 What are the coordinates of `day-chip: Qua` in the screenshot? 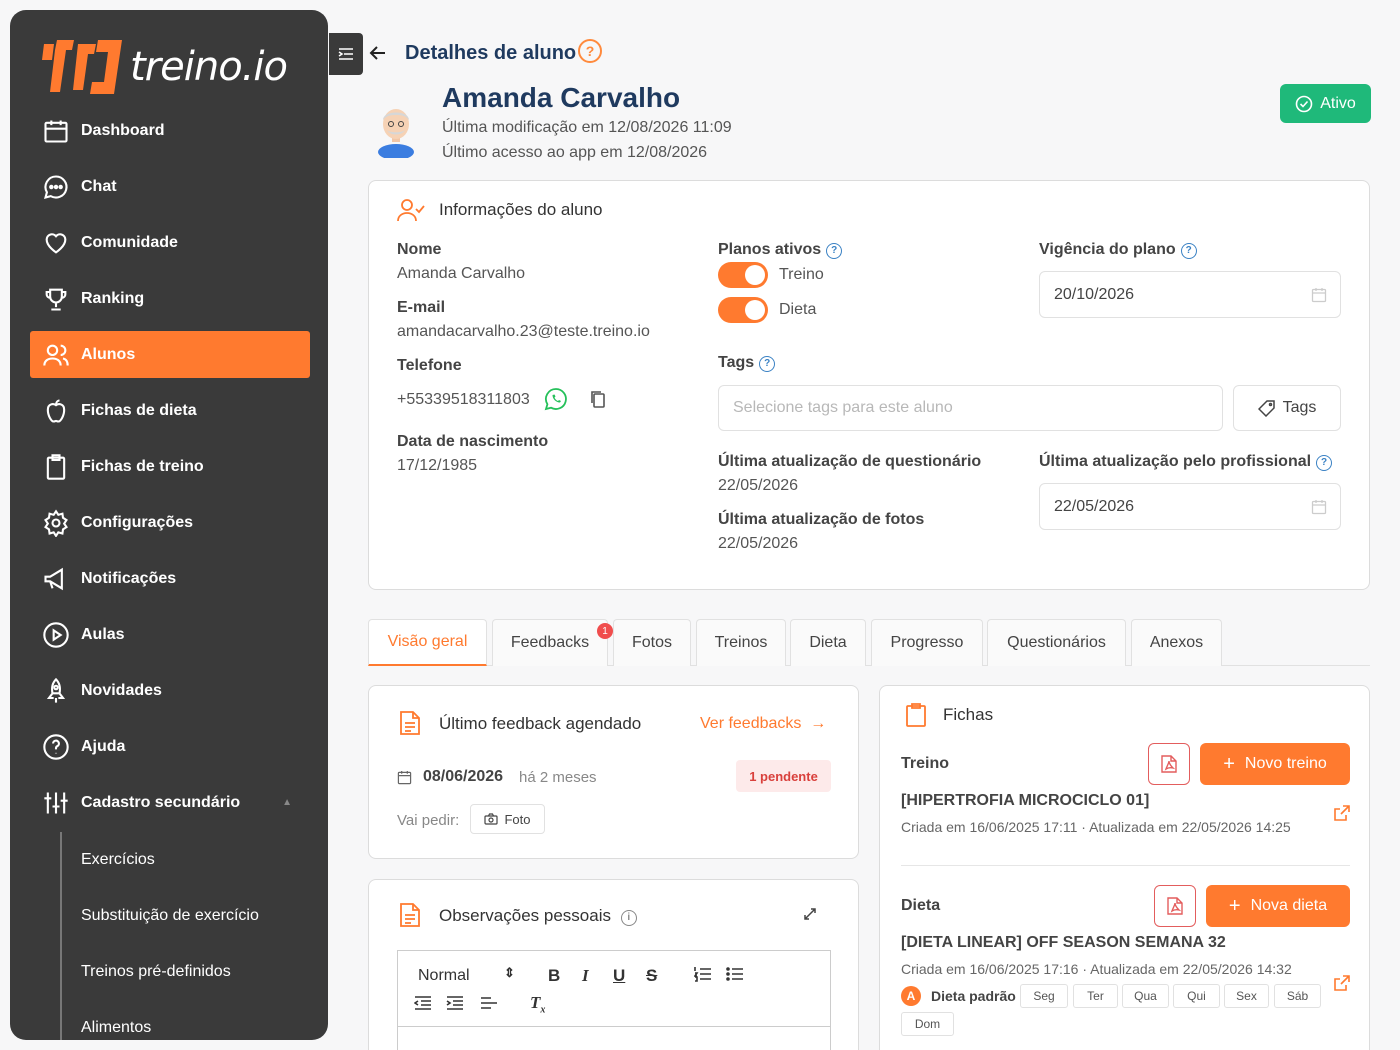 It's located at (1145, 996).